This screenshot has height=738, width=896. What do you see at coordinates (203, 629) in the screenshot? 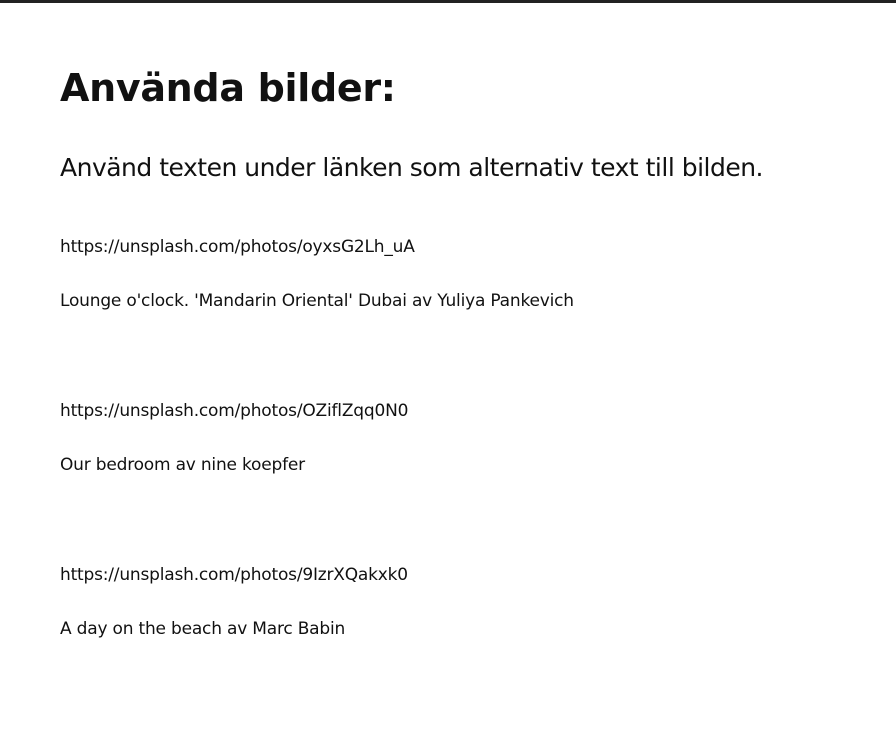
I see `image-caption-3: A day on the beach av Marc Babin` at bounding box center [203, 629].